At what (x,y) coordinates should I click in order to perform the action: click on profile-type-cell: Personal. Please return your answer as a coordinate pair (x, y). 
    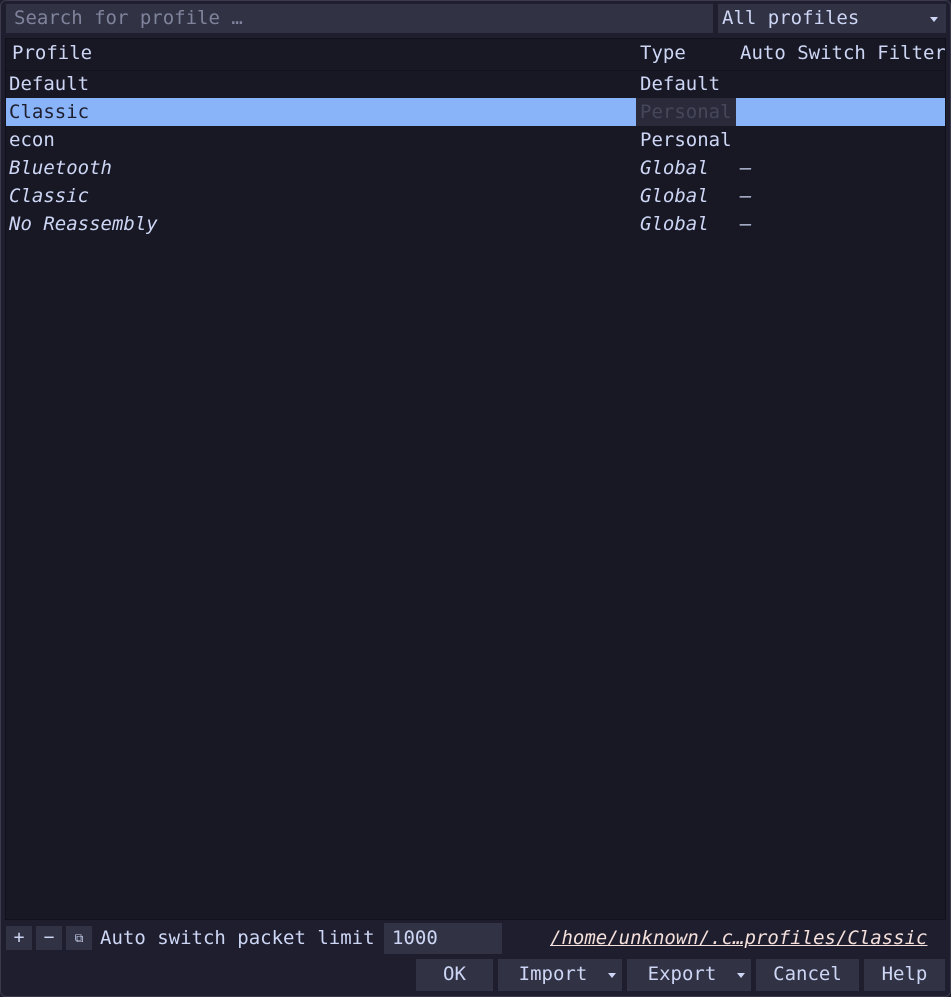
    Looking at the image, I should click on (686, 112).